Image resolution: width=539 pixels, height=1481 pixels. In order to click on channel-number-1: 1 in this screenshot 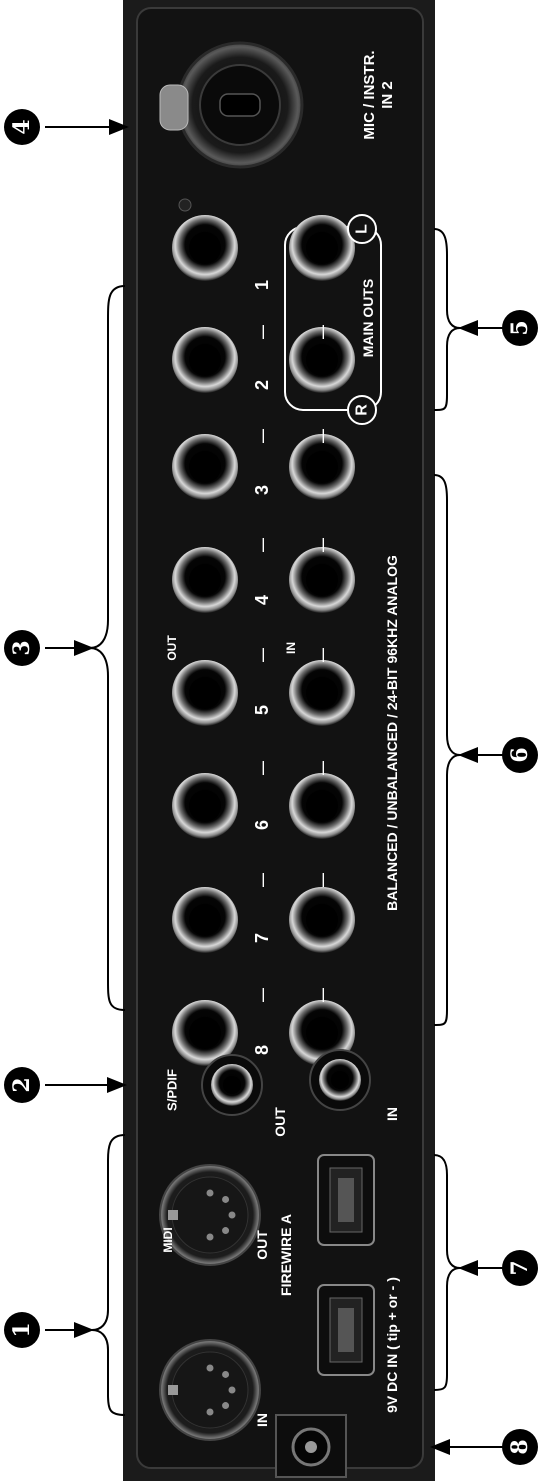, I will do `click(262, 285)`.